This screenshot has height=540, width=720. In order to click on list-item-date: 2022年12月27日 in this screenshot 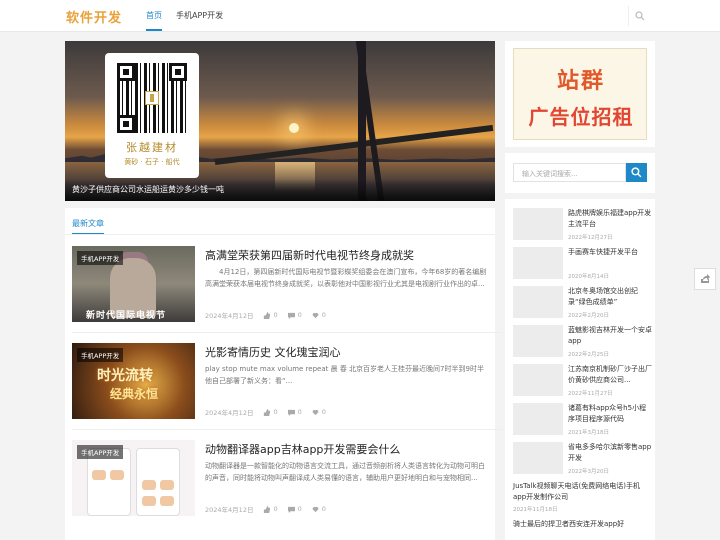, I will do `click(590, 238)`.